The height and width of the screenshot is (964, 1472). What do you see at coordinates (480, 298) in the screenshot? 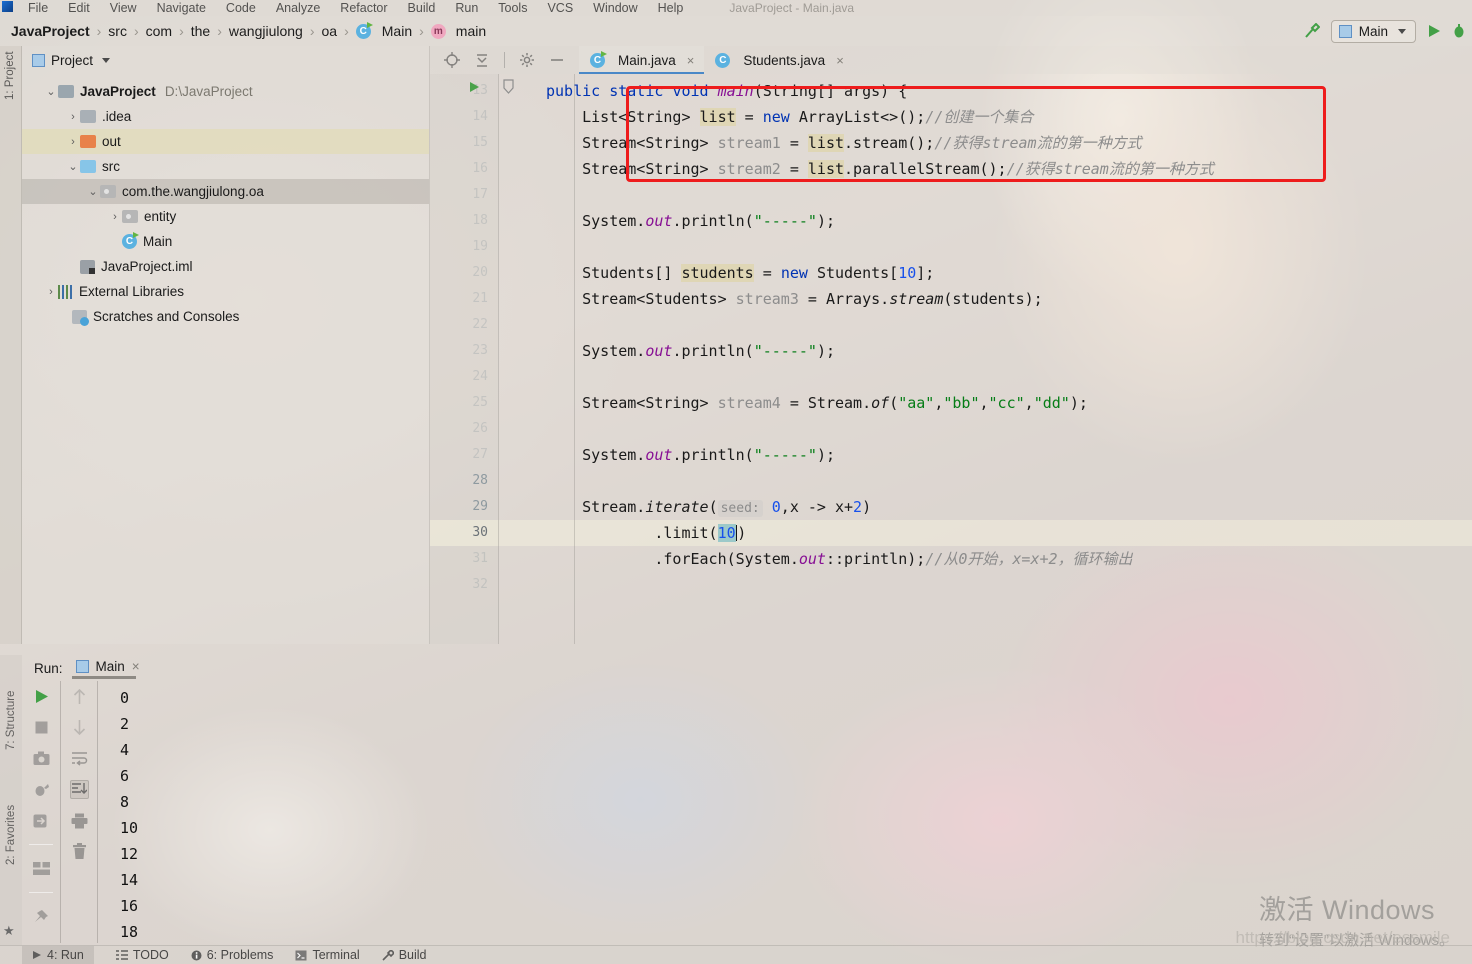
I see `line-number: 21` at bounding box center [480, 298].